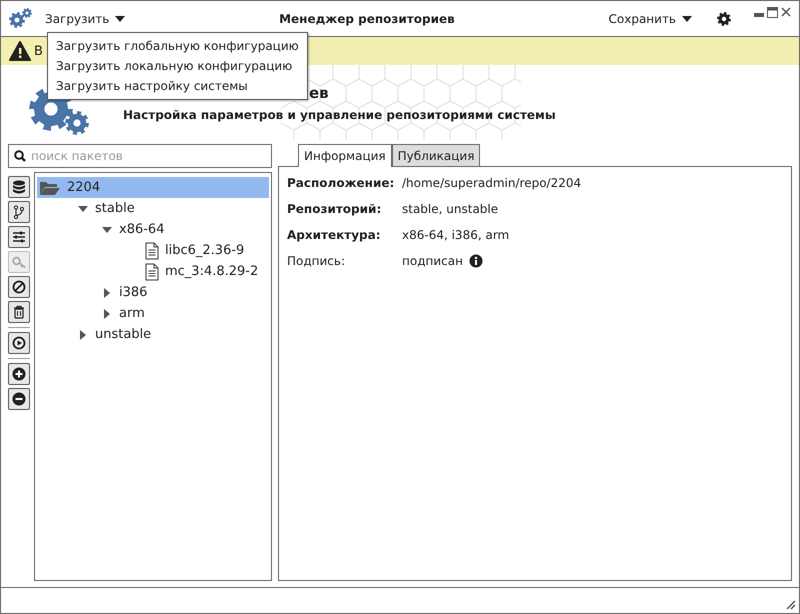  I want to click on key-icon, so click(19, 262).